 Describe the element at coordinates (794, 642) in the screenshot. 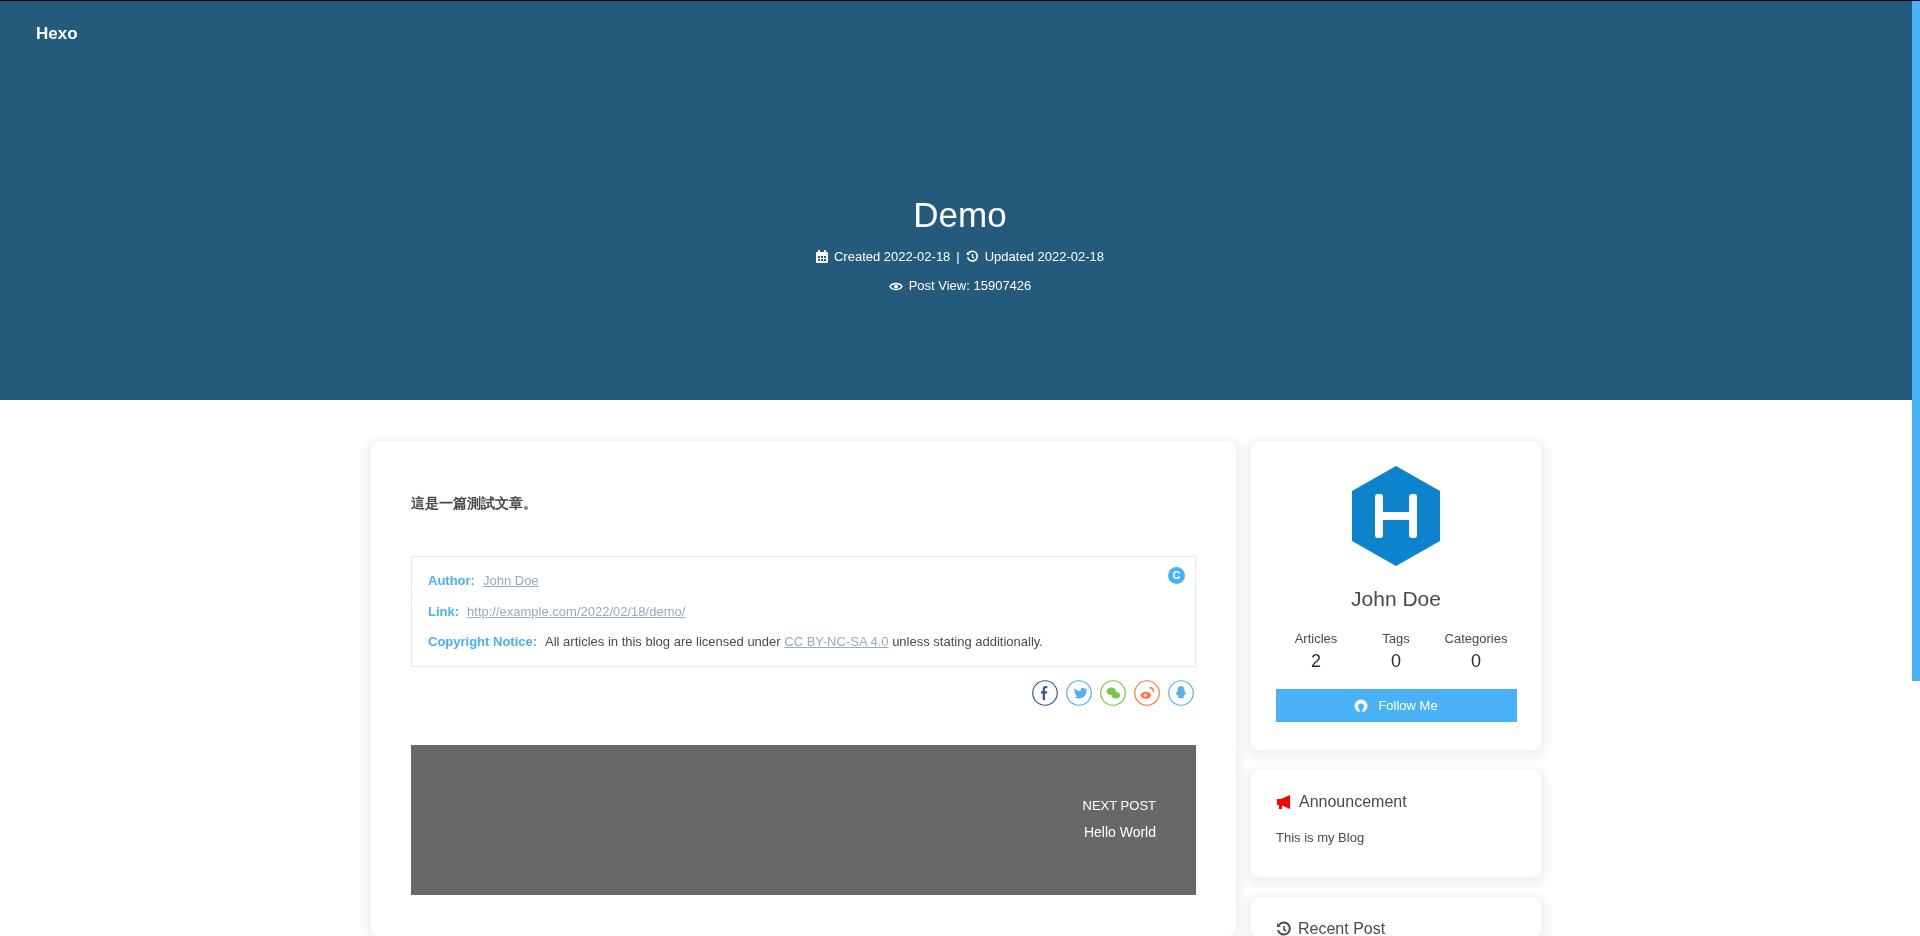

I see `copyright-notice: All articles in this blog are licensed under CC BY-NC-SA 4.0 unless stating additionally.` at that location.